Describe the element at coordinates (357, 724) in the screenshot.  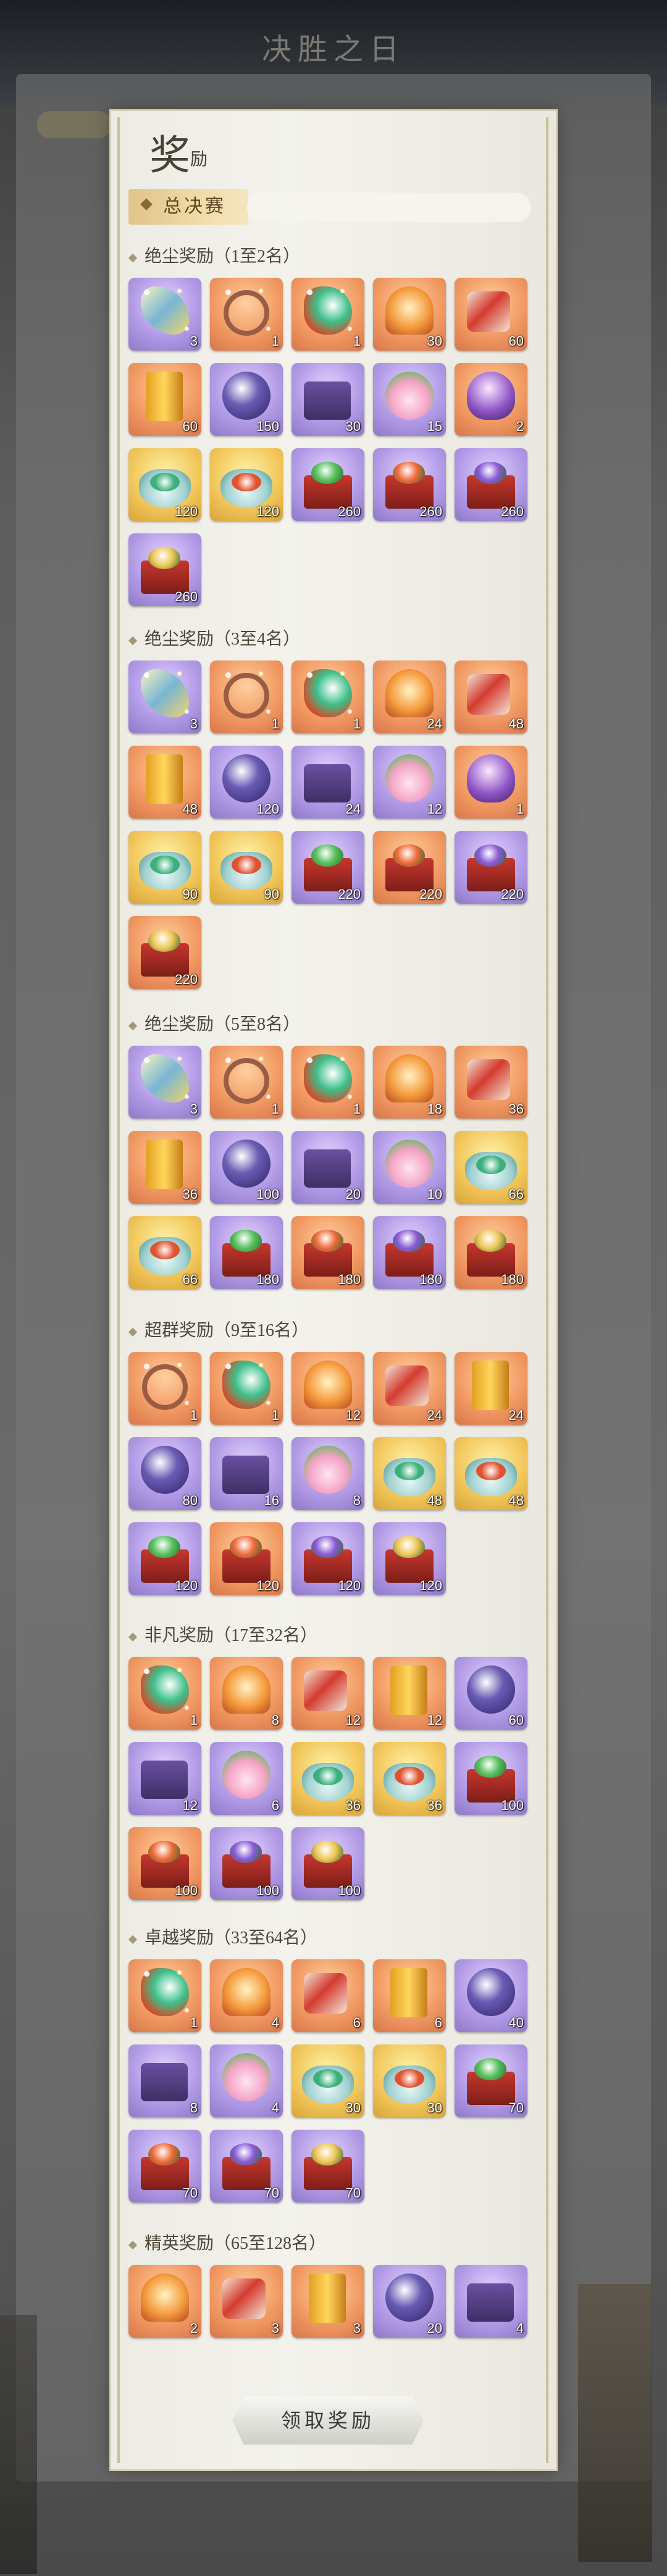
I see `item-quantity: 1` at that location.